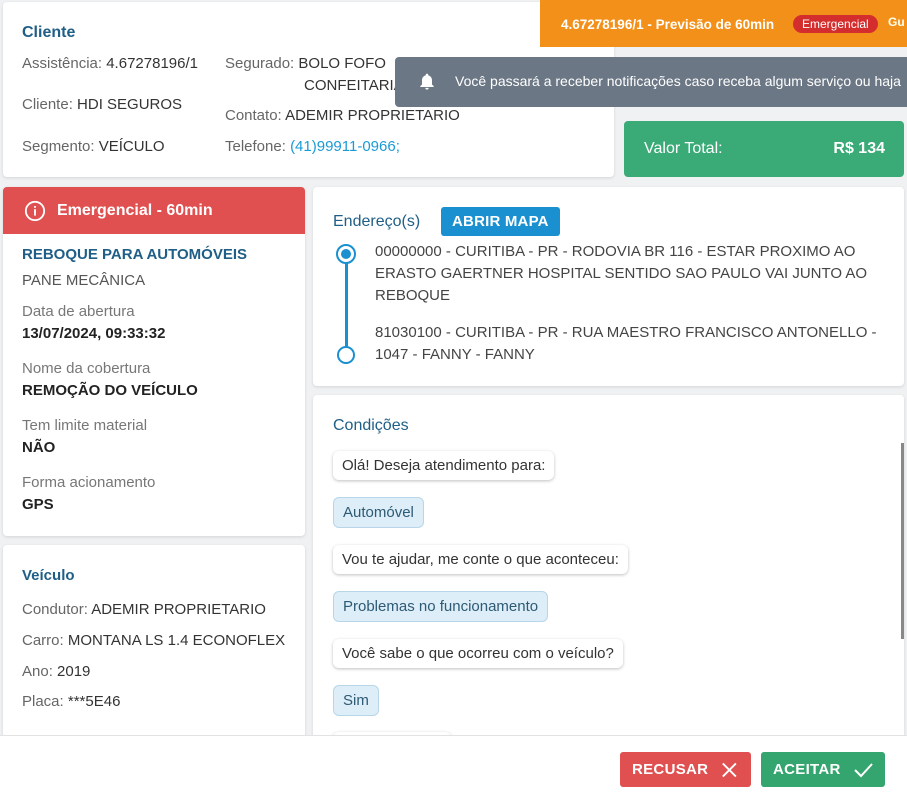 The width and height of the screenshot is (907, 802). Describe the element at coordinates (480, 559) in the screenshot. I see `chat-question: Vou te ajudar, me conte o que aconteceu:` at that location.